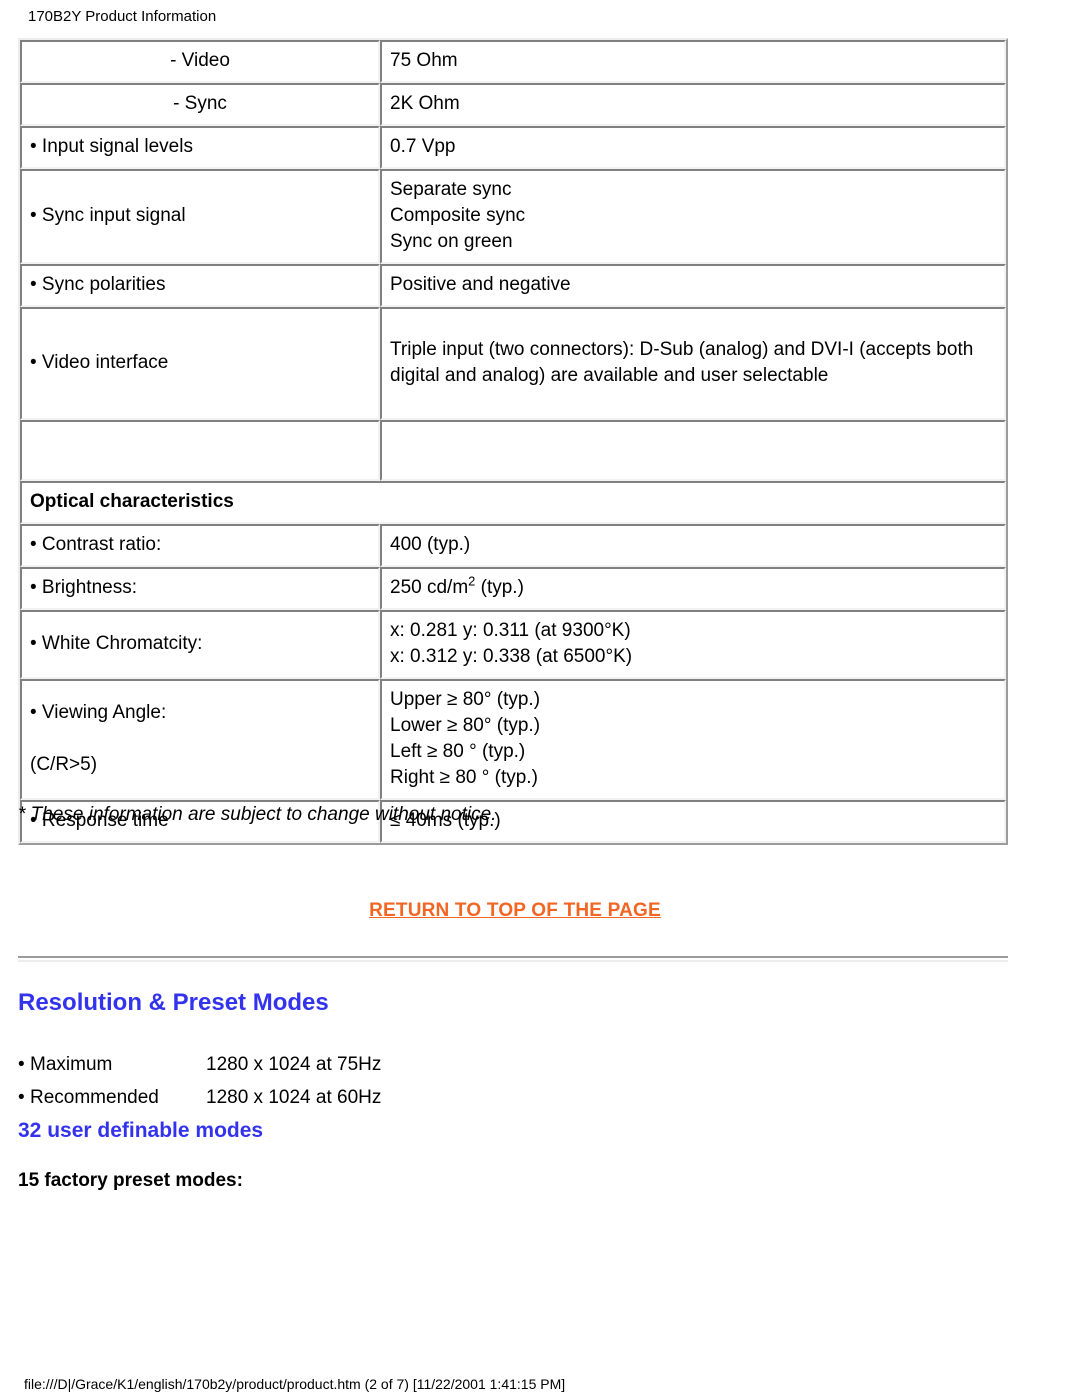 The width and height of the screenshot is (1080, 1397). I want to click on factory-preset-modes-label: 15 factory preset modes:, so click(130, 1180).